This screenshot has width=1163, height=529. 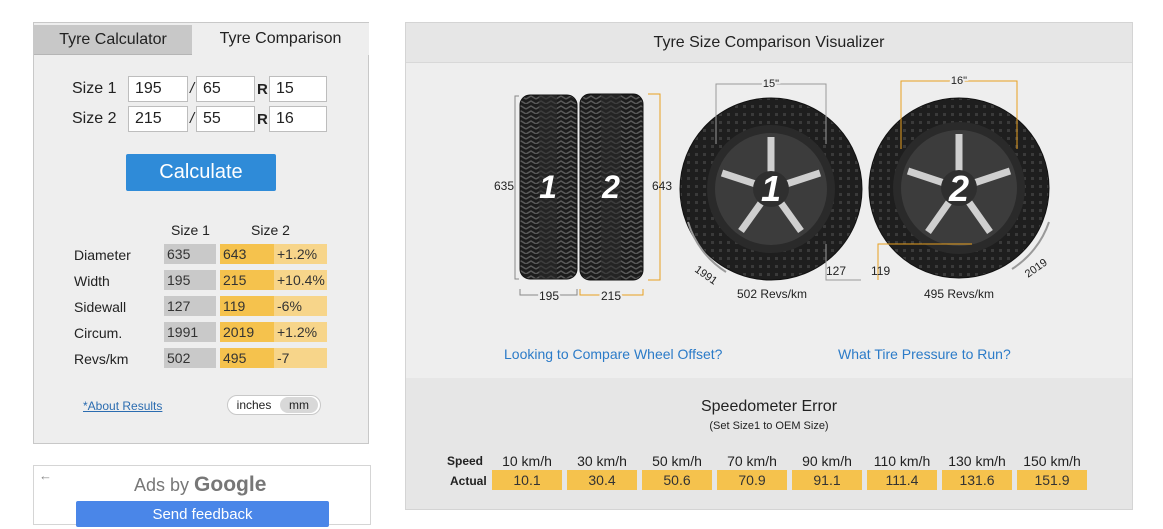 I want to click on unit-toggle: inches mm, so click(x=274, y=405).